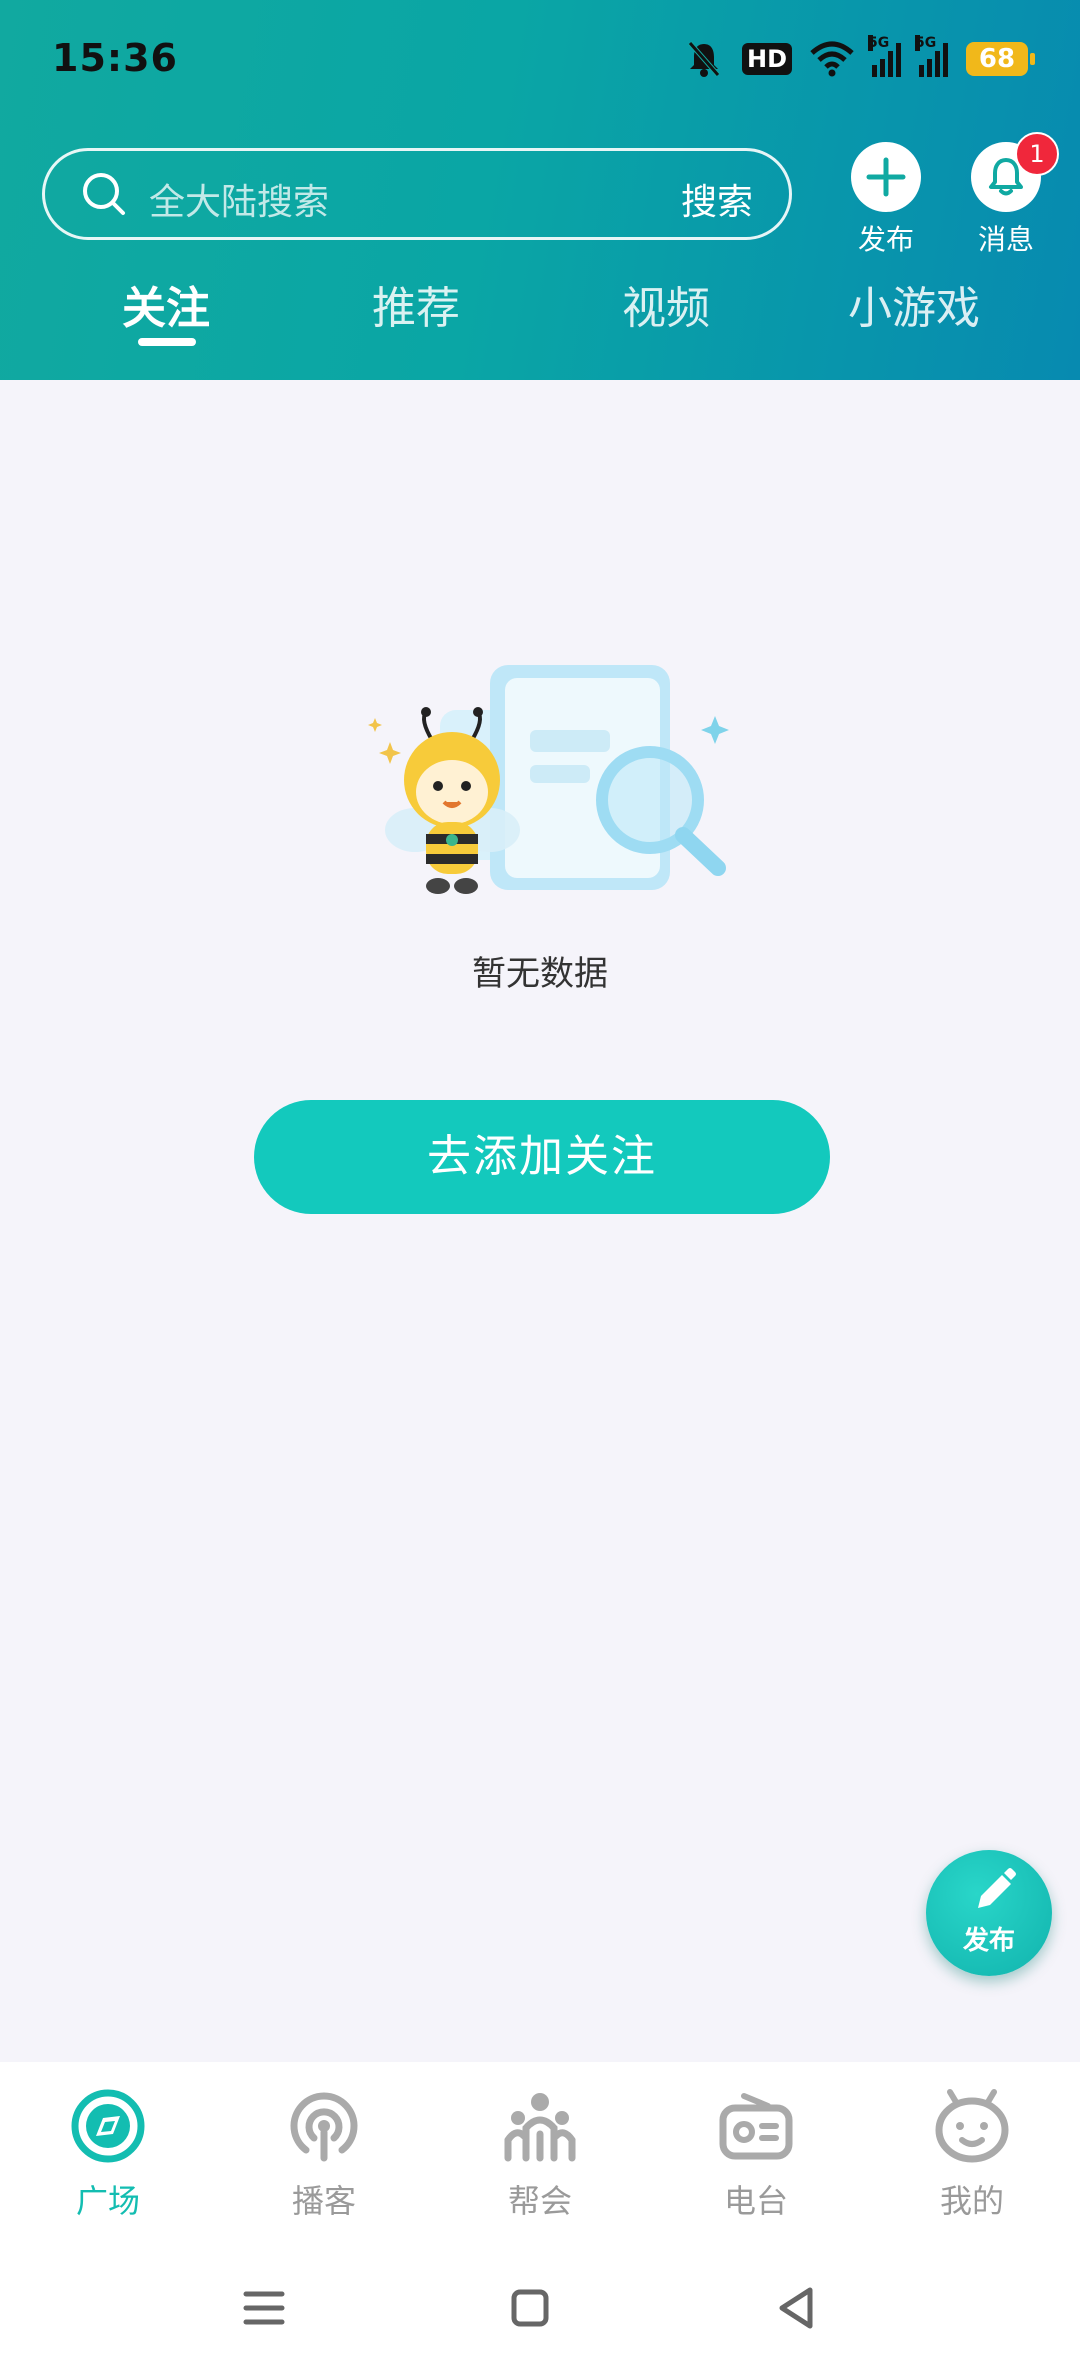 This screenshot has height=2376, width=1080. I want to click on fab-label: 发布, so click(988, 1941).